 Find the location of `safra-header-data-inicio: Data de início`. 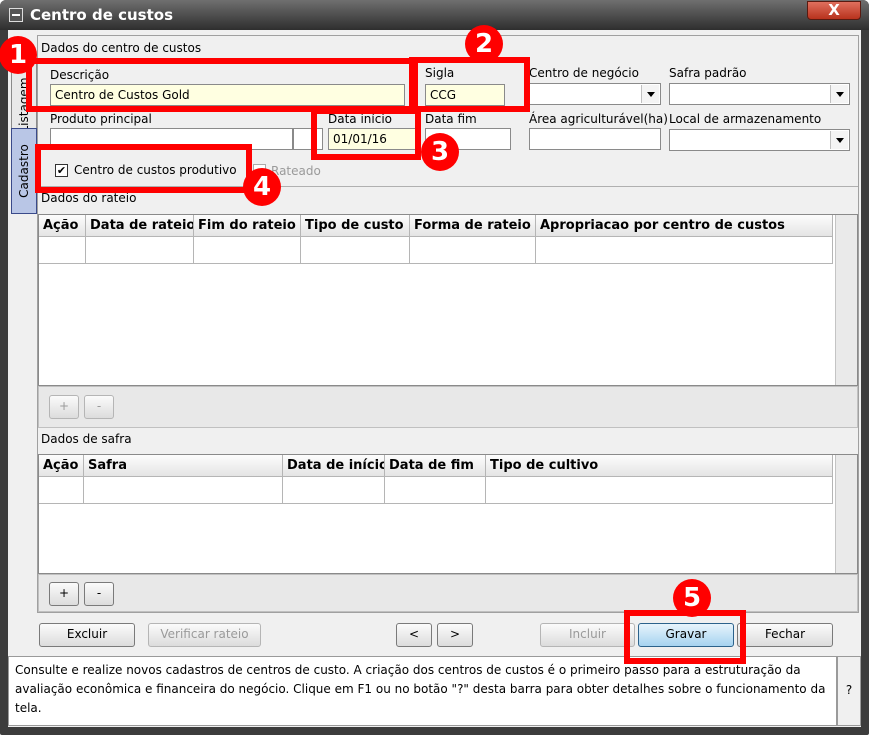

safra-header-data-inicio: Data de início is located at coordinates (334, 466).